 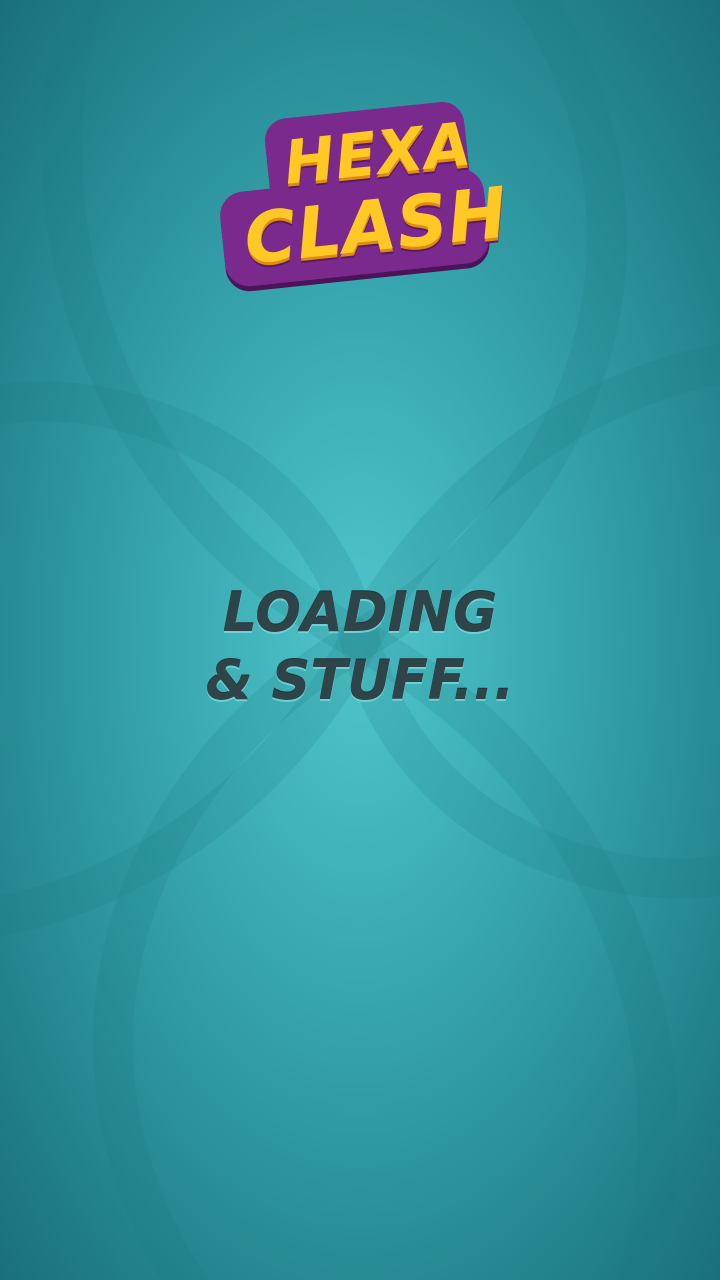 I want to click on loading-text-line1: LOADING, so click(x=360, y=612).